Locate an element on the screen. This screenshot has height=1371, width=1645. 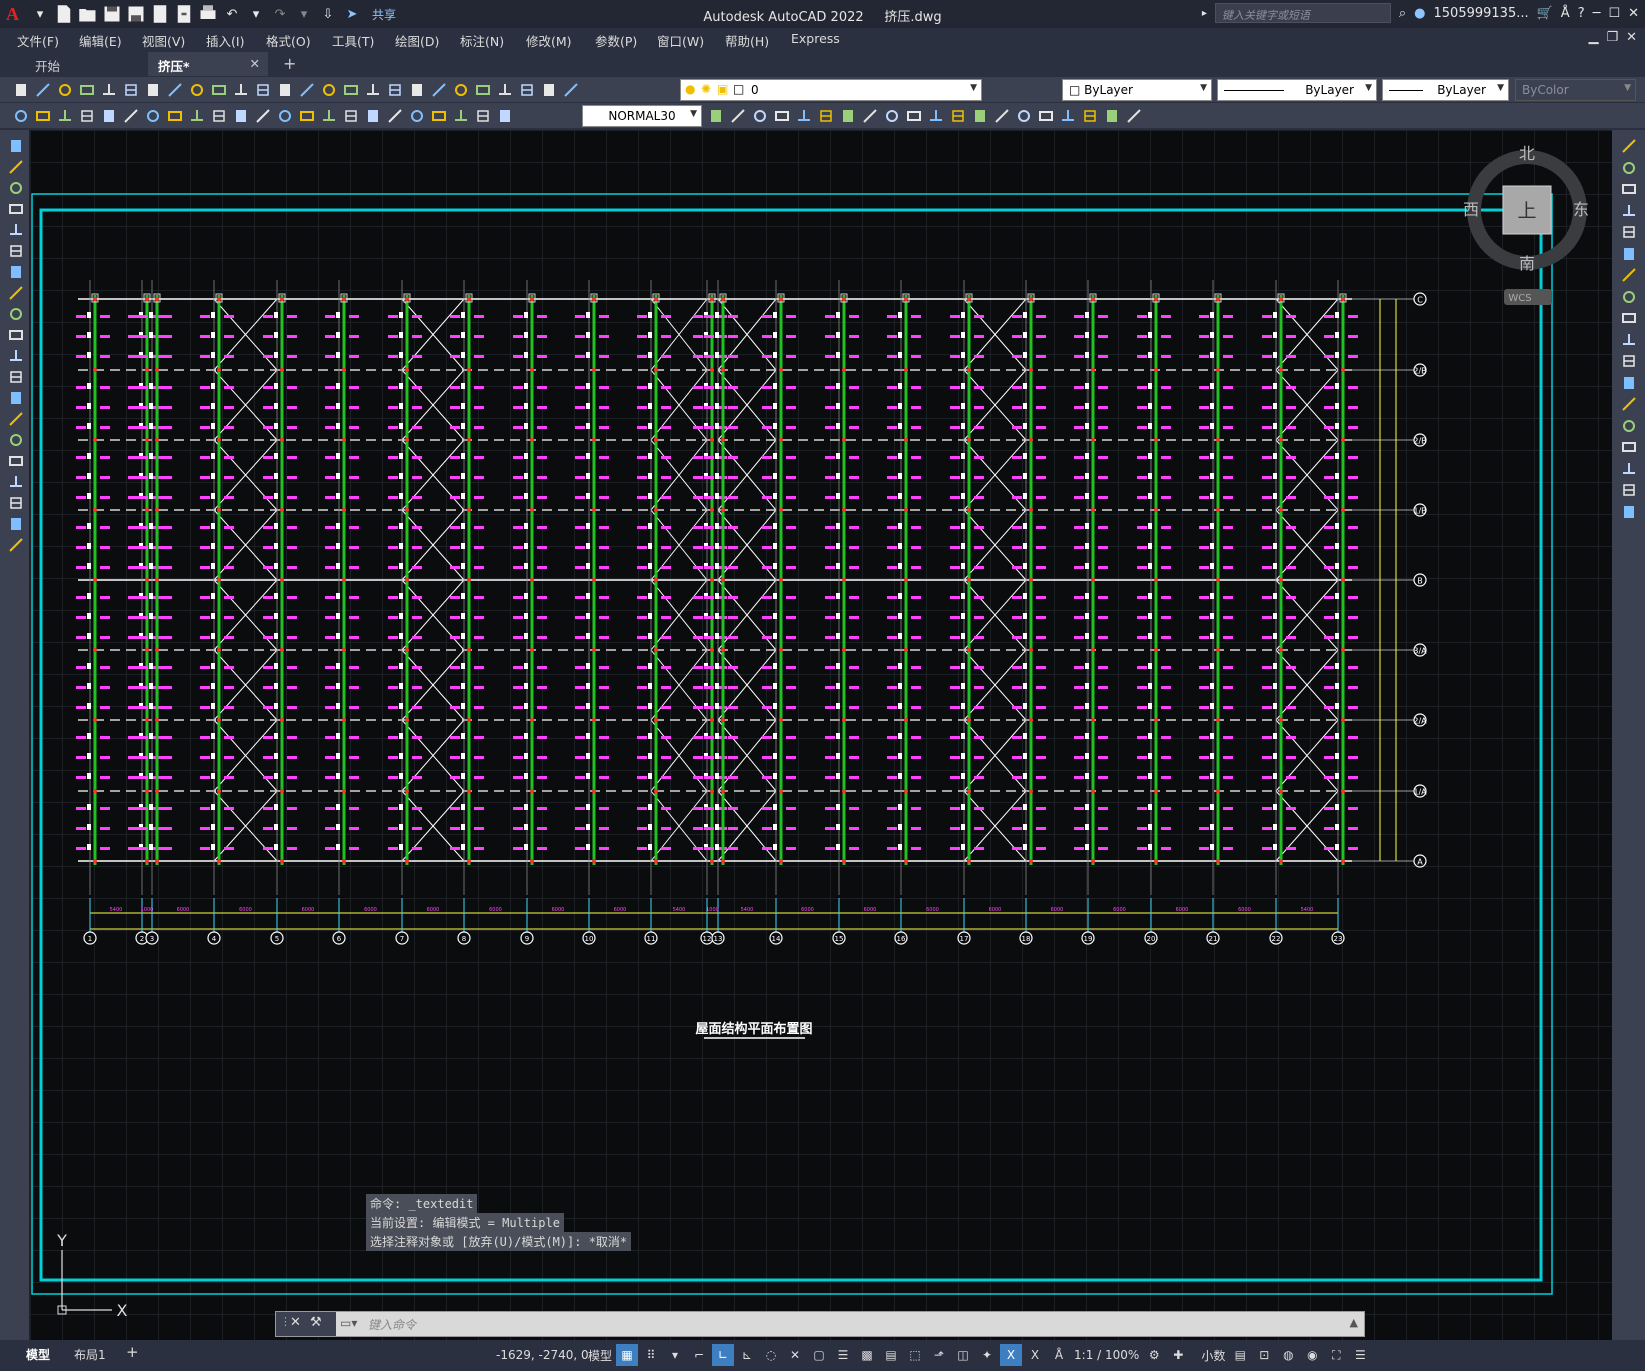
gizmo-icon: ✦ is located at coordinates (987, 1355).